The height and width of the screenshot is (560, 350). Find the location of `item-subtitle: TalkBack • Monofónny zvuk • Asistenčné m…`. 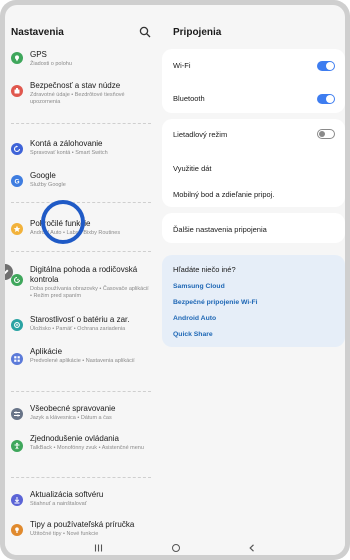

item-subtitle: TalkBack • Monofónny zvuk • Asistenčné m… is located at coordinates (87, 448).